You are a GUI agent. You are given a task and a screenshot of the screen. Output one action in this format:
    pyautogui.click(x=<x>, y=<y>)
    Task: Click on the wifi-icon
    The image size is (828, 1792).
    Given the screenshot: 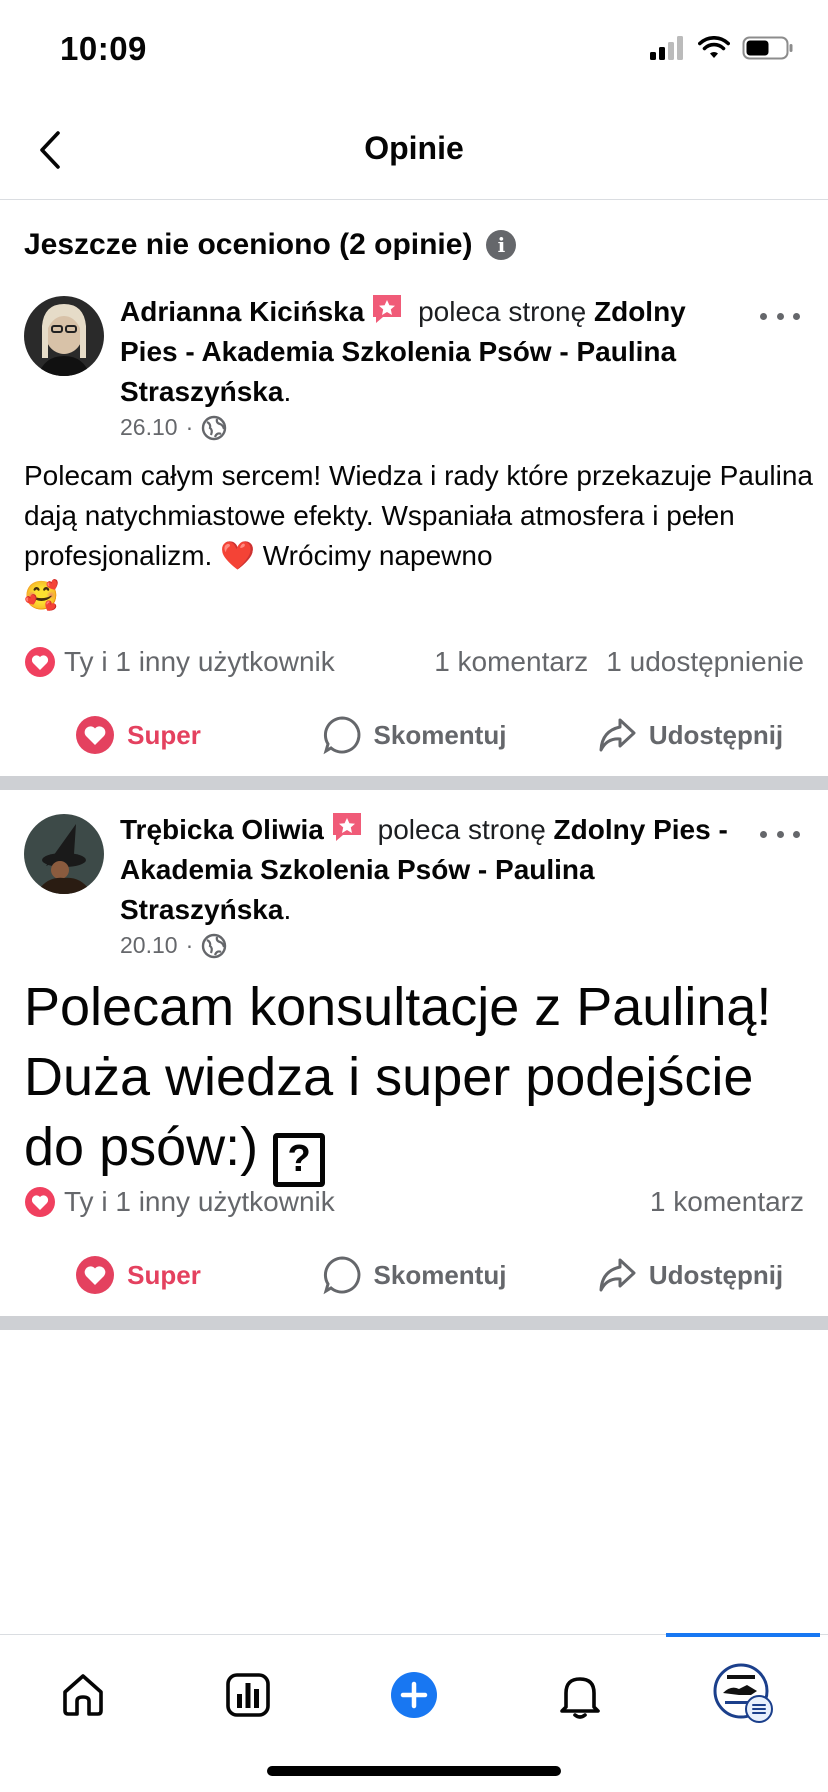 What is the action you would take?
    pyautogui.click(x=714, y=47)
    